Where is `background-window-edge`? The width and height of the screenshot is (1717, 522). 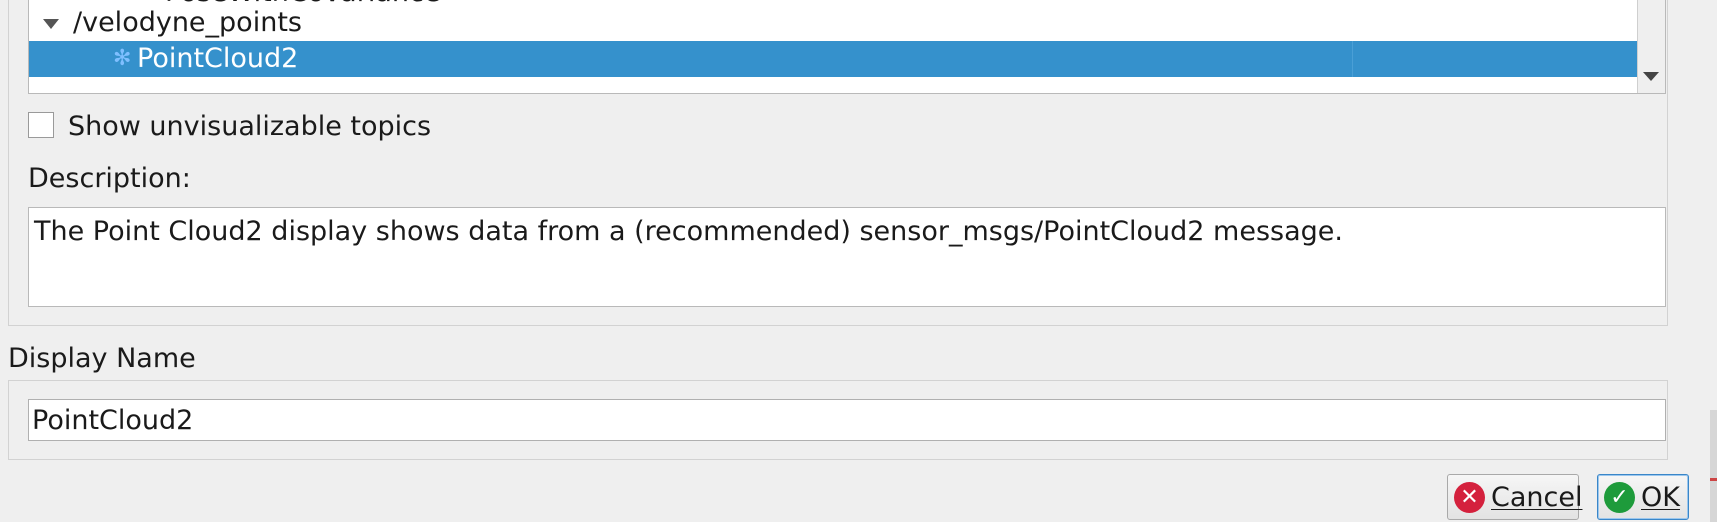 background-window-edge is located at coordinates (1713, 466).